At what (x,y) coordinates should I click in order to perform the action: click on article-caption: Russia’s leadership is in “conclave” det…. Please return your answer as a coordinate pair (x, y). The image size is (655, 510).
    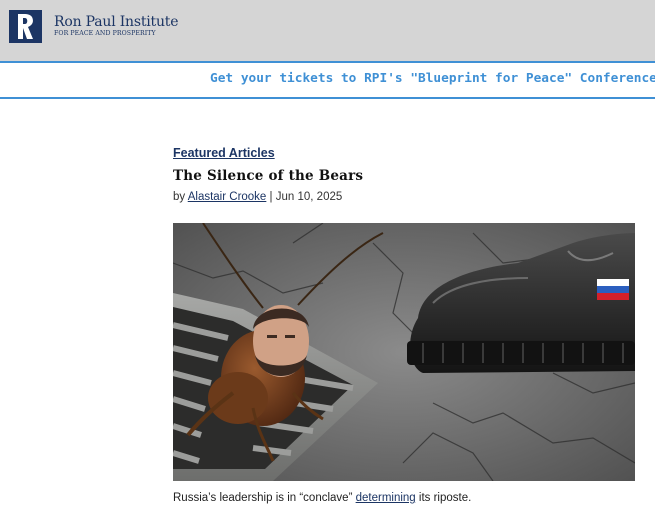
    Looking at the image, I should click on (322, 498).